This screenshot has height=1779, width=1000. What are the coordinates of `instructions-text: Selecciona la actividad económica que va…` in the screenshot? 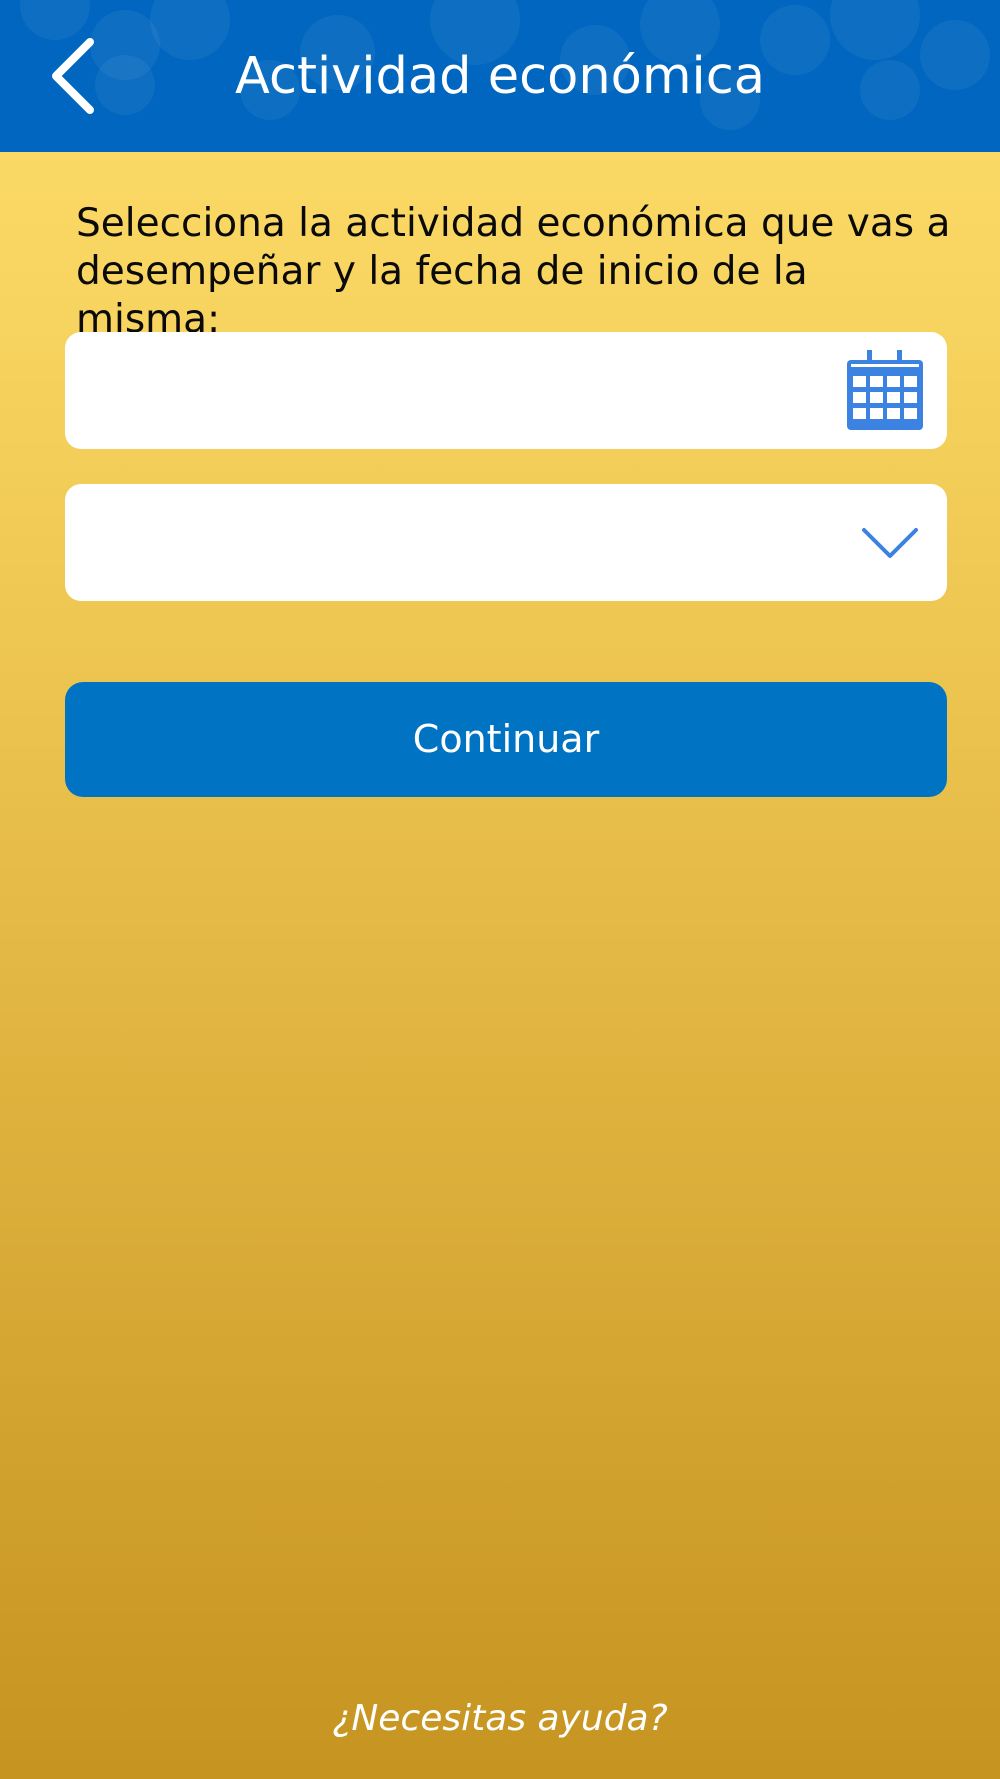 It's located at (513, 271).